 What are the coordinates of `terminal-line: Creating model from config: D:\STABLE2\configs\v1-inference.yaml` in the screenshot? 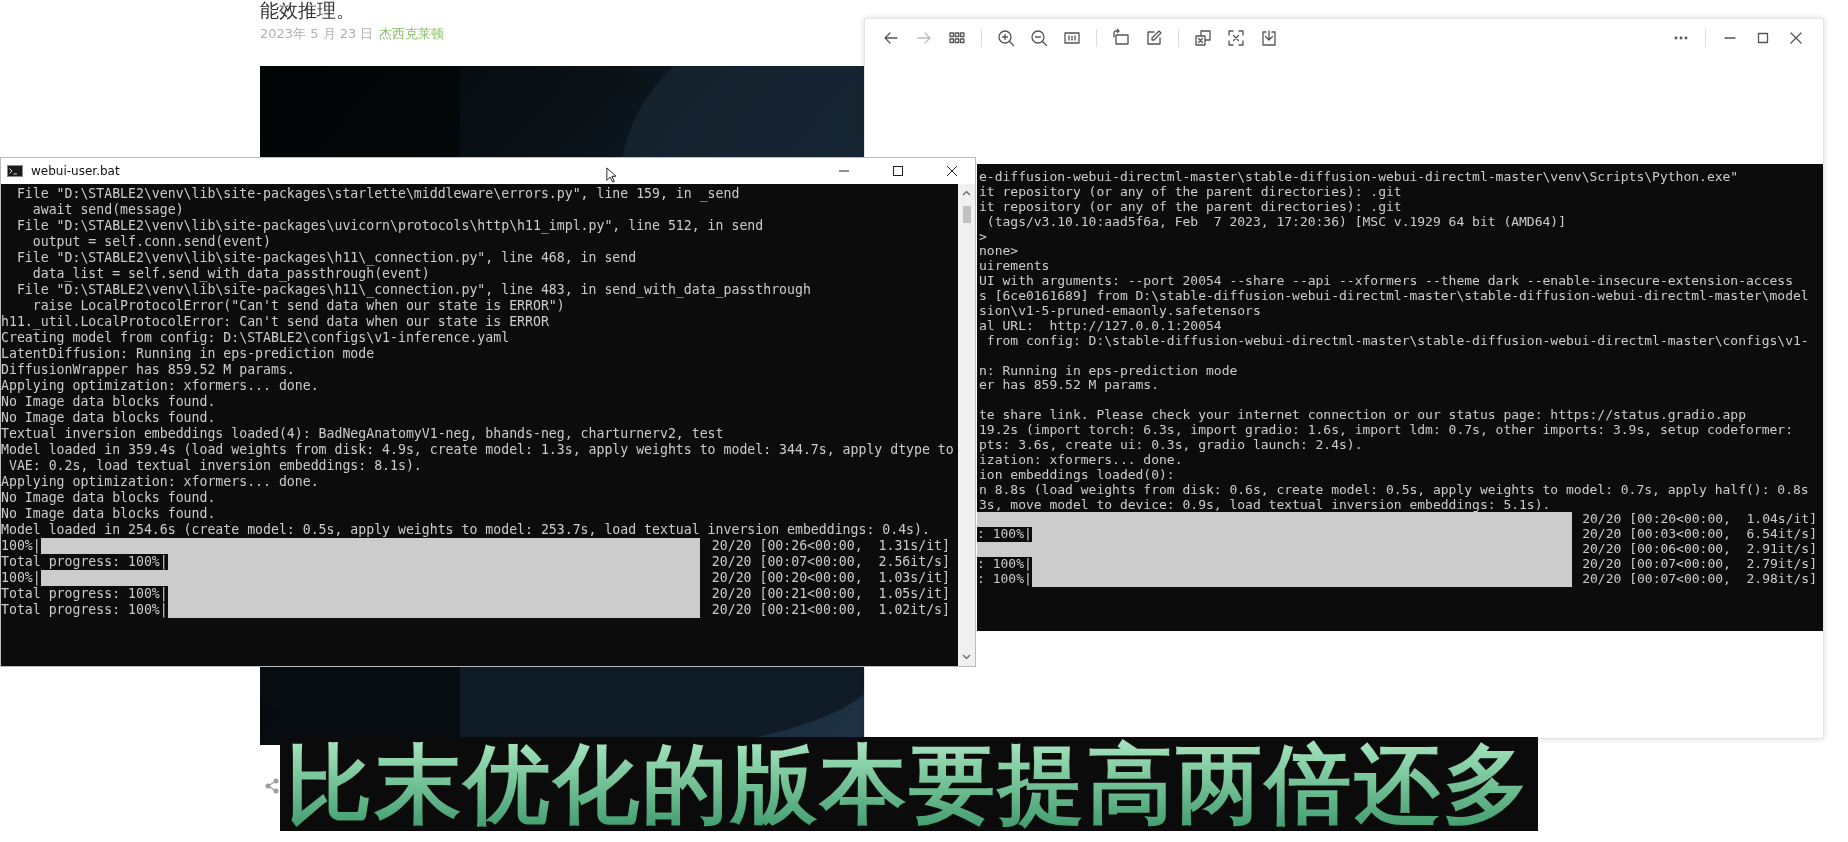 It's located at (255, 338).